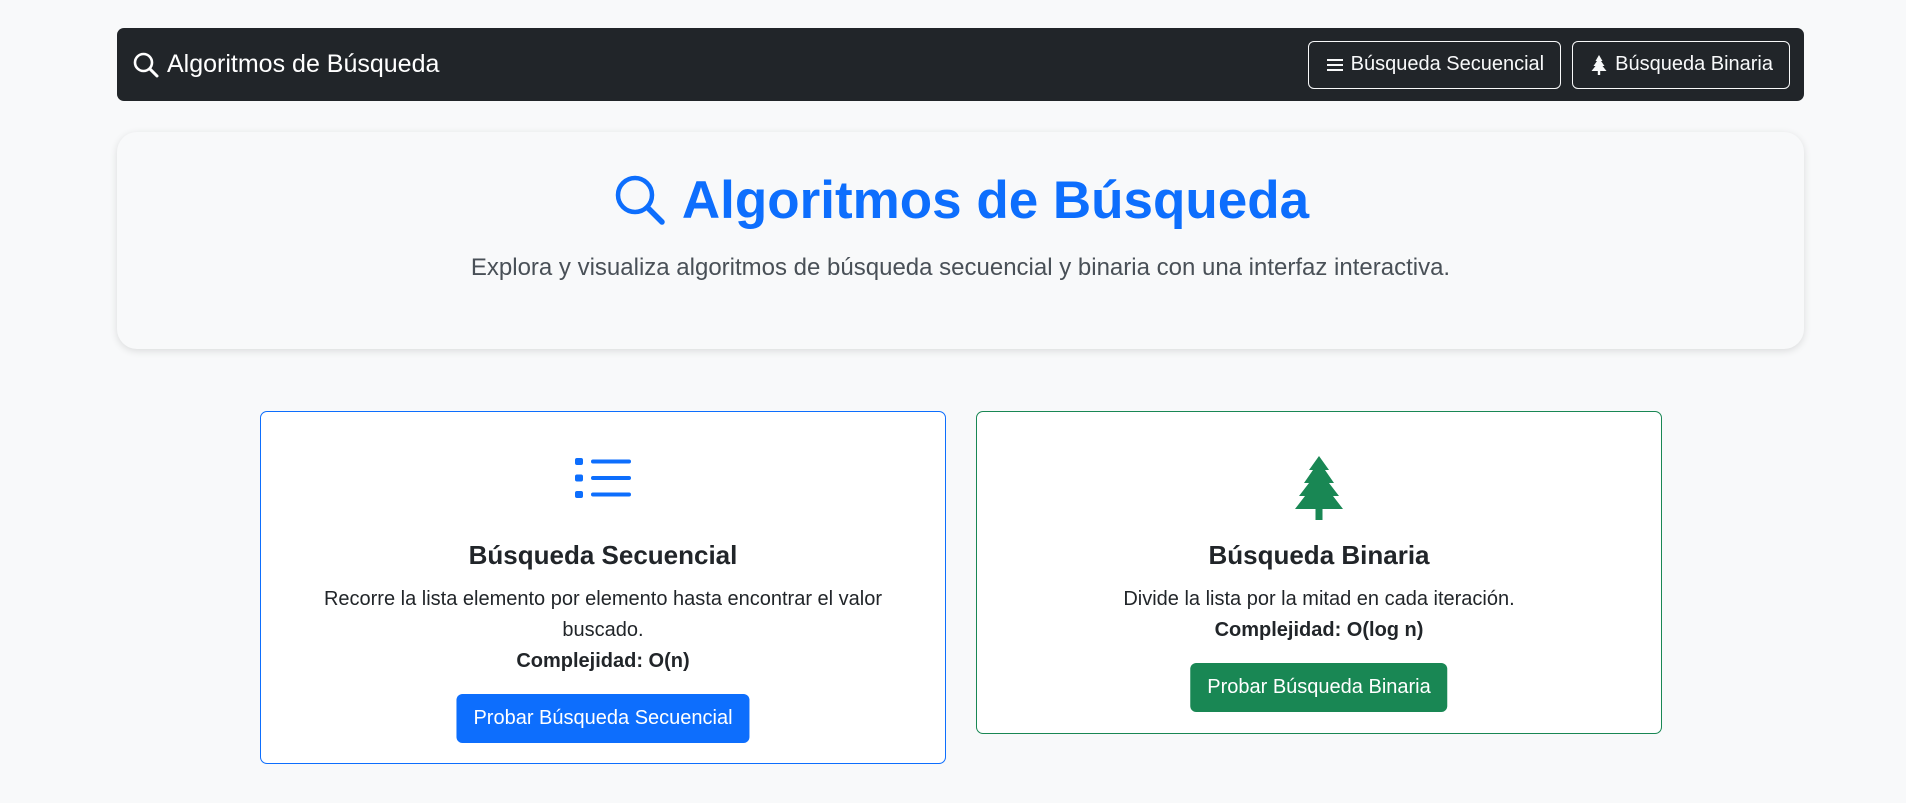  Describe the element at coordinates (1694, 64) in the screenshot. I see `nav-binary-search-label: Búsqueda Binaria` at that location.